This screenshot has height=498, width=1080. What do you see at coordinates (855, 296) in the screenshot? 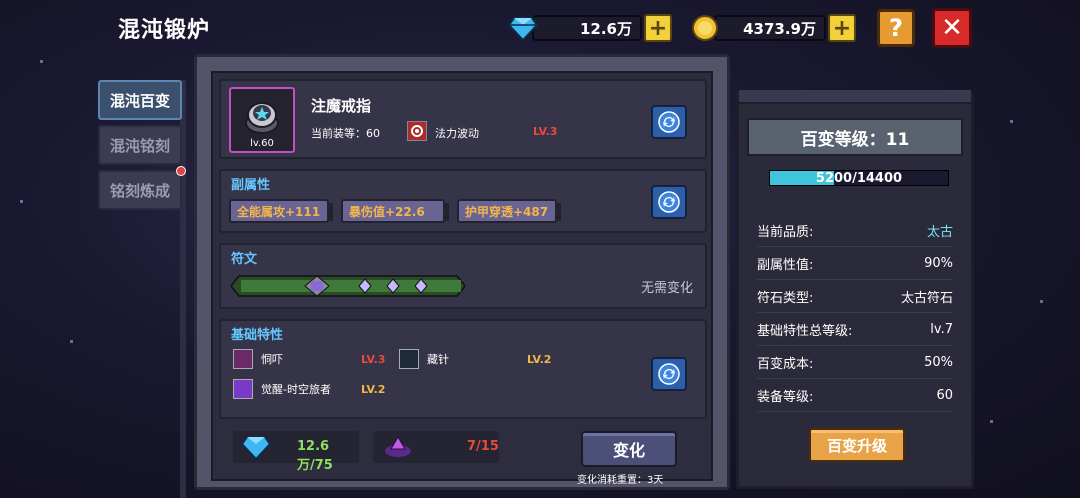
I see `stat-row: 符石类型: 太古符石` at bounding box center [855, 296].